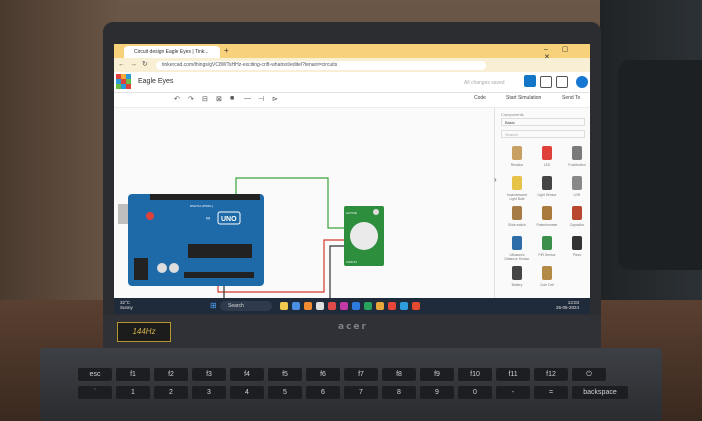 This screenshot has width=702, height=421. What do you see at coordinates (543, 134) in the screenshot?
I see `components-search-input: Search` at bounding box center [543, 134].